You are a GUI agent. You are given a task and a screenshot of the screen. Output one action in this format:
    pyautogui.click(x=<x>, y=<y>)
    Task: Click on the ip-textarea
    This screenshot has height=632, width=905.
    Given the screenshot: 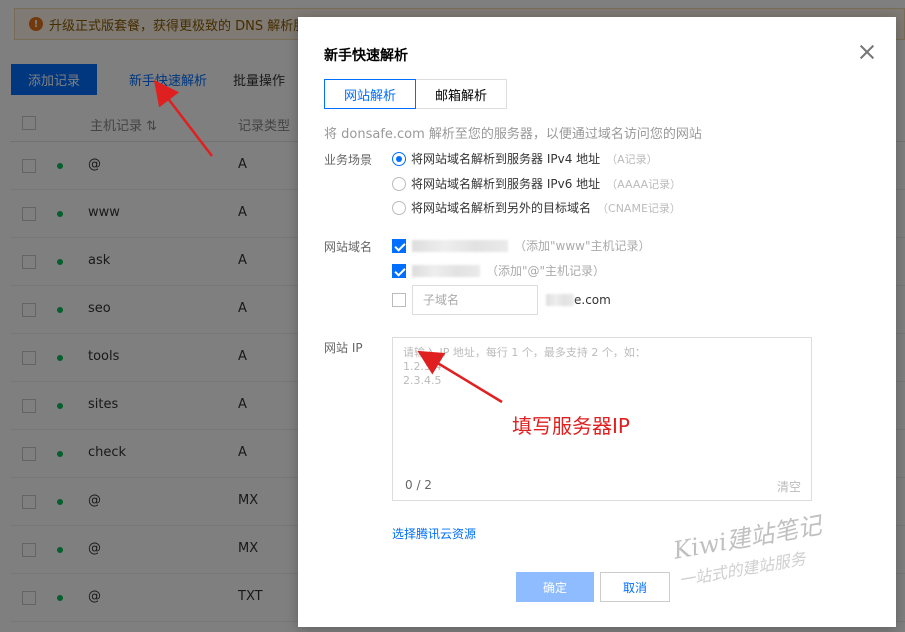 What is the action you would take?
    pyautogui.click(x=602, y=403)
    